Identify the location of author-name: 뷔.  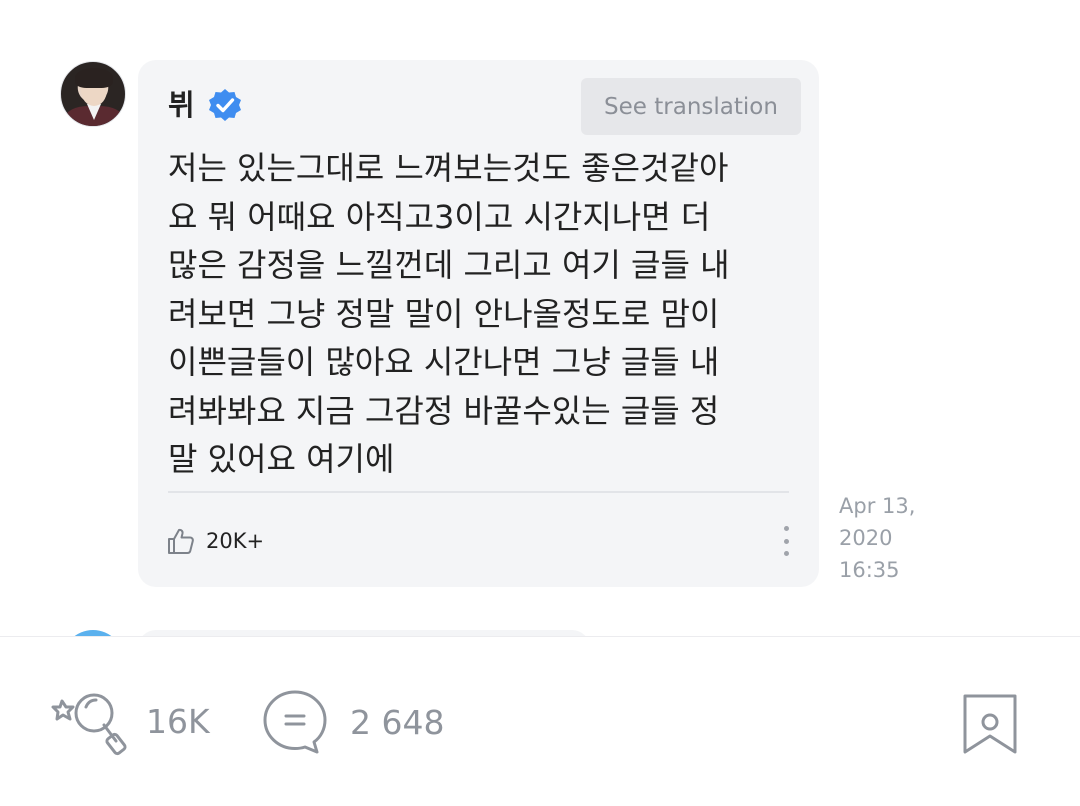
(181, 103).